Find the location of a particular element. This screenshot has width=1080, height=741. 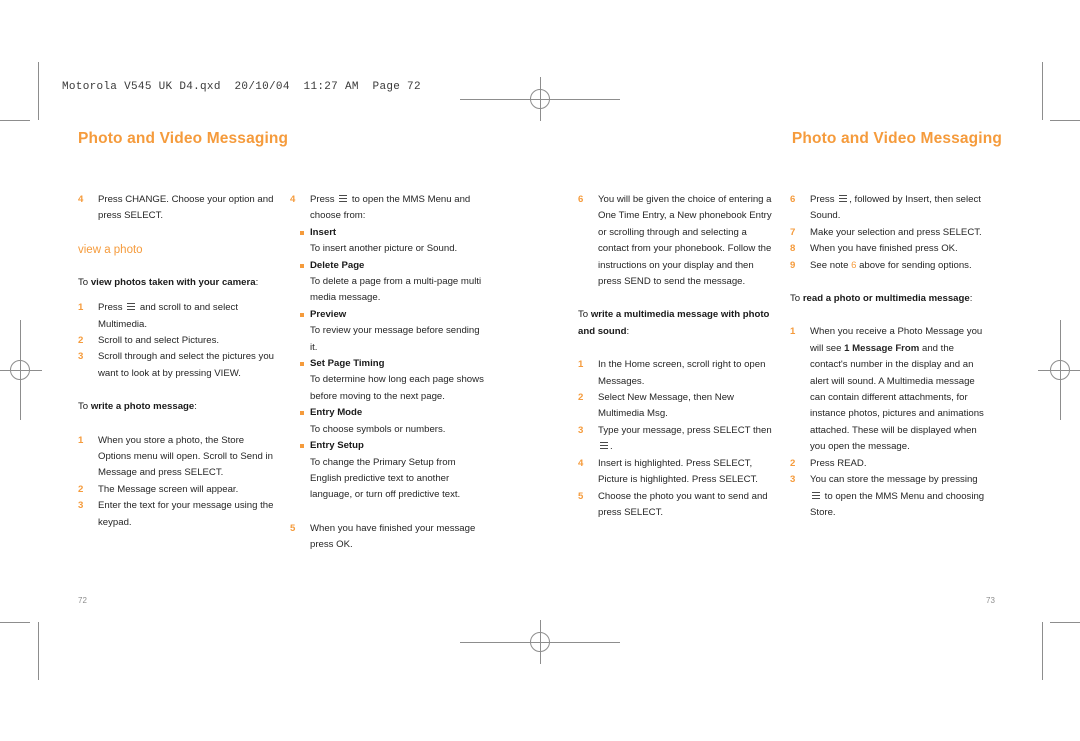

step-text: The Message screen will appear. is located at coordinates (168, 489).